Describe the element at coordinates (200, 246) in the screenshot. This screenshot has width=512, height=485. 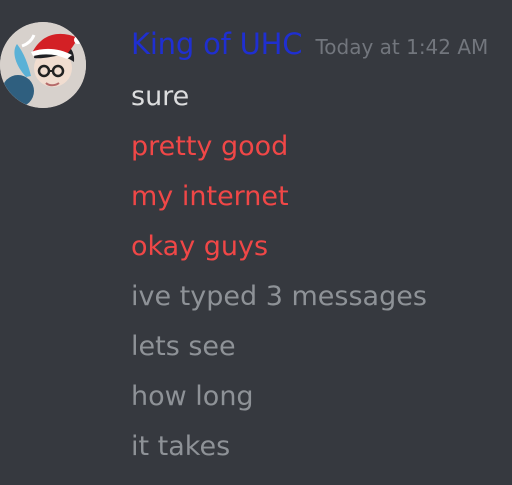
I see `message-item: okay guys` at that location.